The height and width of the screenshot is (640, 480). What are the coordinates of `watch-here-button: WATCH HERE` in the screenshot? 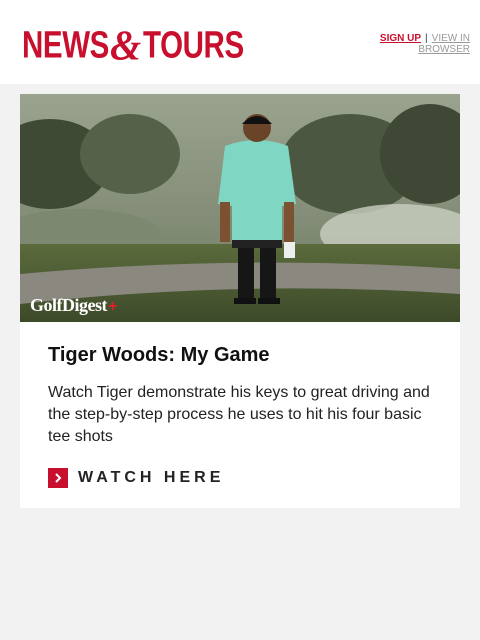 It's located at (136, 478).